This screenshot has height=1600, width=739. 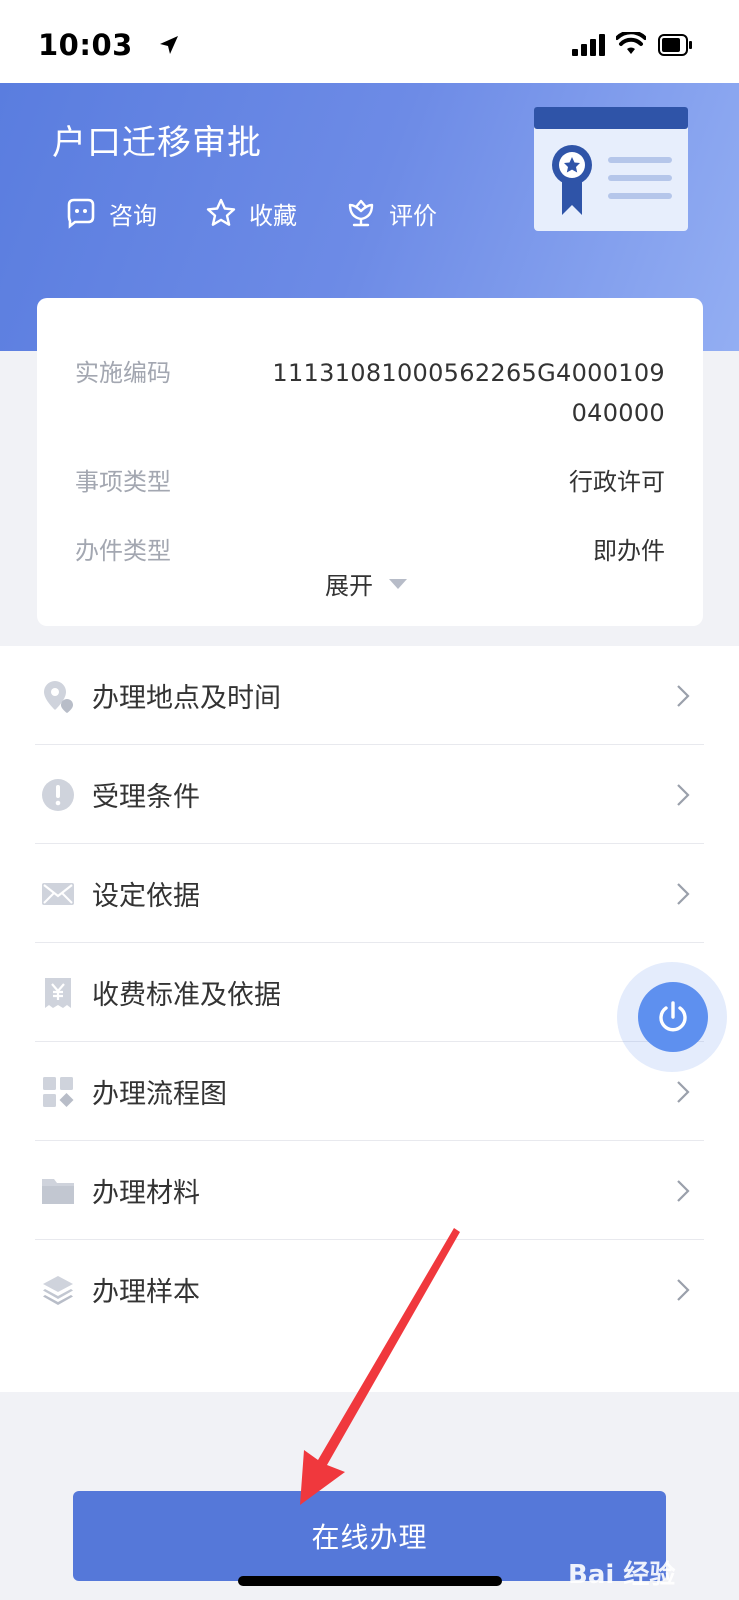 What do you see at coordinates (58, 1092) in the screenshot?
I see `grid-icon` at bounding box center [58, 1092].